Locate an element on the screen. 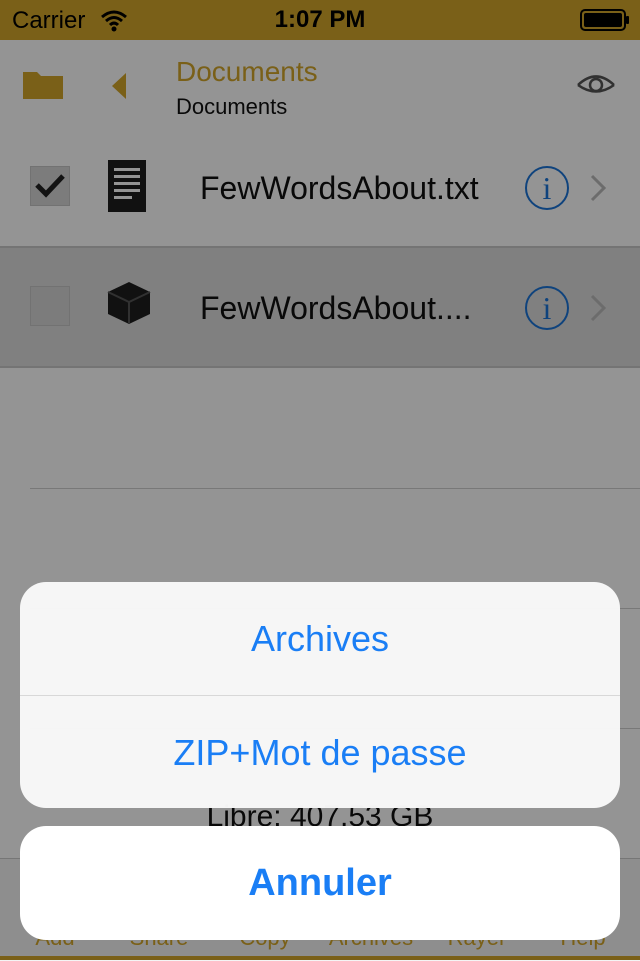  zip-password-option-button: ZIP+Mot de passe is located at coordinates (320, 752).